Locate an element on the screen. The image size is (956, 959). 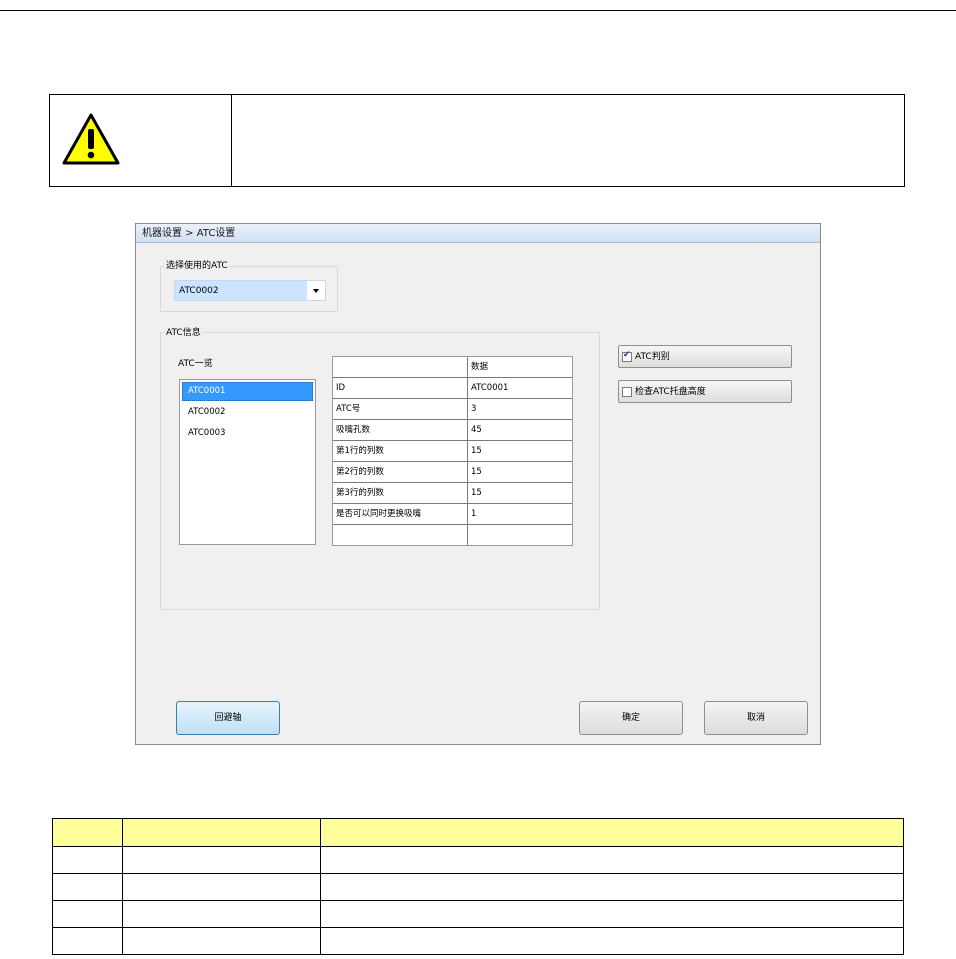
grid-row-label: 第1行的列数 is located at coordinates (360, 451).